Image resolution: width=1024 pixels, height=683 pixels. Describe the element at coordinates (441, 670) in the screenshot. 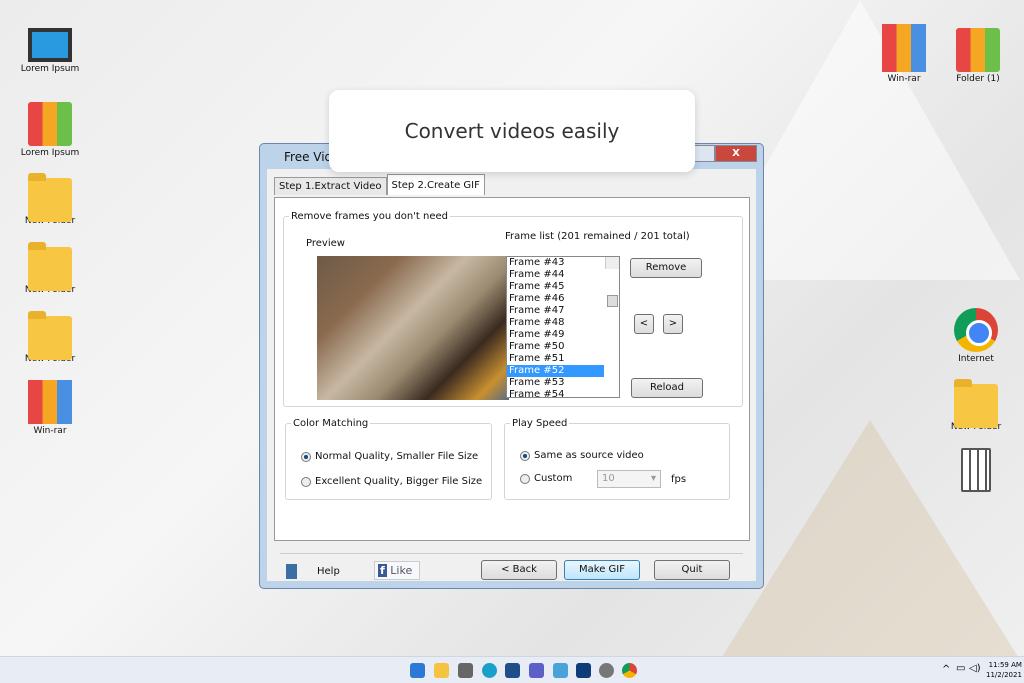

I see `file-explorer-icon` at that location.